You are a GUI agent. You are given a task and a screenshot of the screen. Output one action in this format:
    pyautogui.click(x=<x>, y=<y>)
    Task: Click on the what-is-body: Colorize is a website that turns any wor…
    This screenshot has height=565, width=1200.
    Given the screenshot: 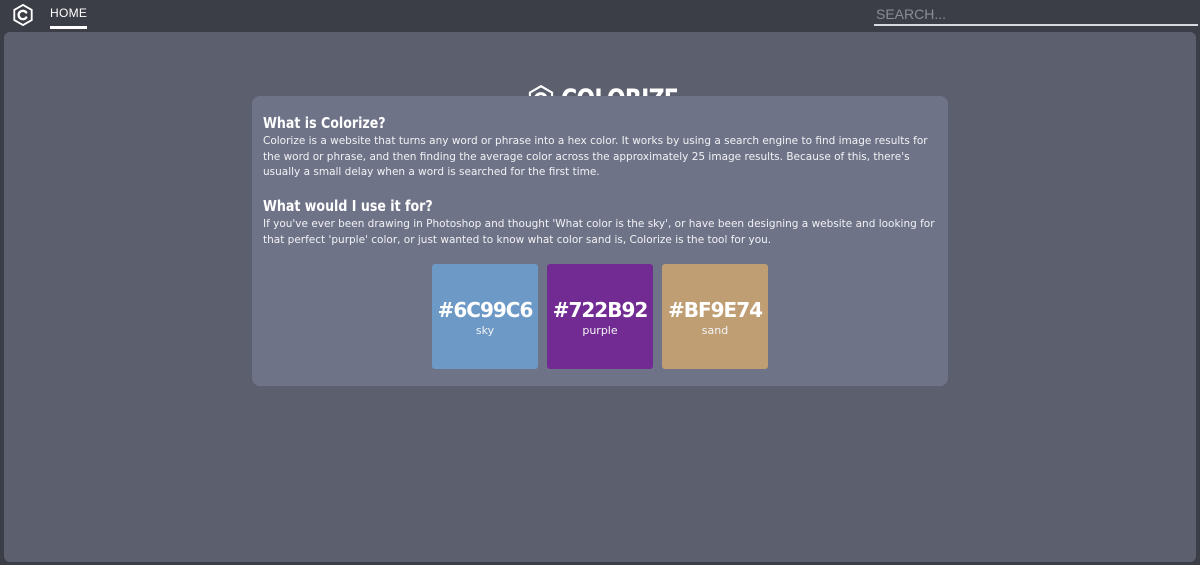 What is the action you would take?
    pyautogui.click(x=595, y=156)
    